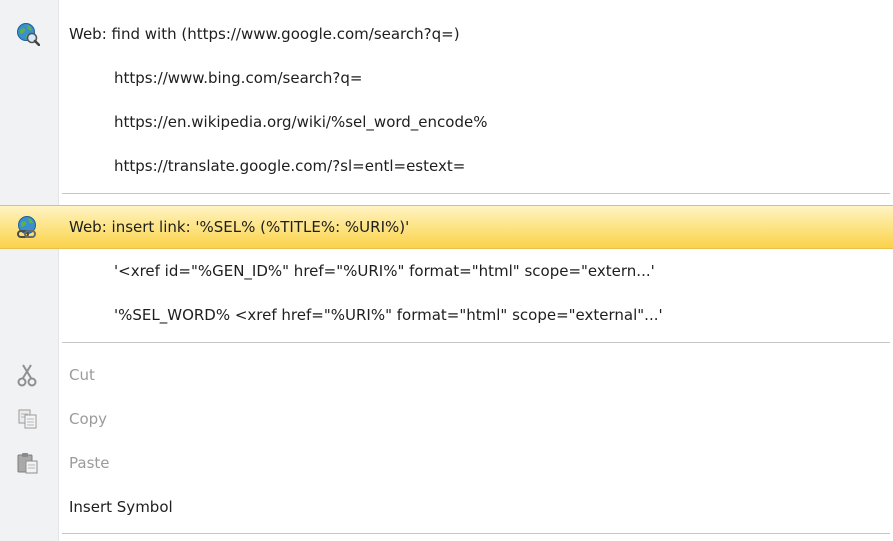 The image size is (893, 541). Describe the element at coordinates (446, 375) in the screenshot. I see `menu-item-cut: Cut` at that location.